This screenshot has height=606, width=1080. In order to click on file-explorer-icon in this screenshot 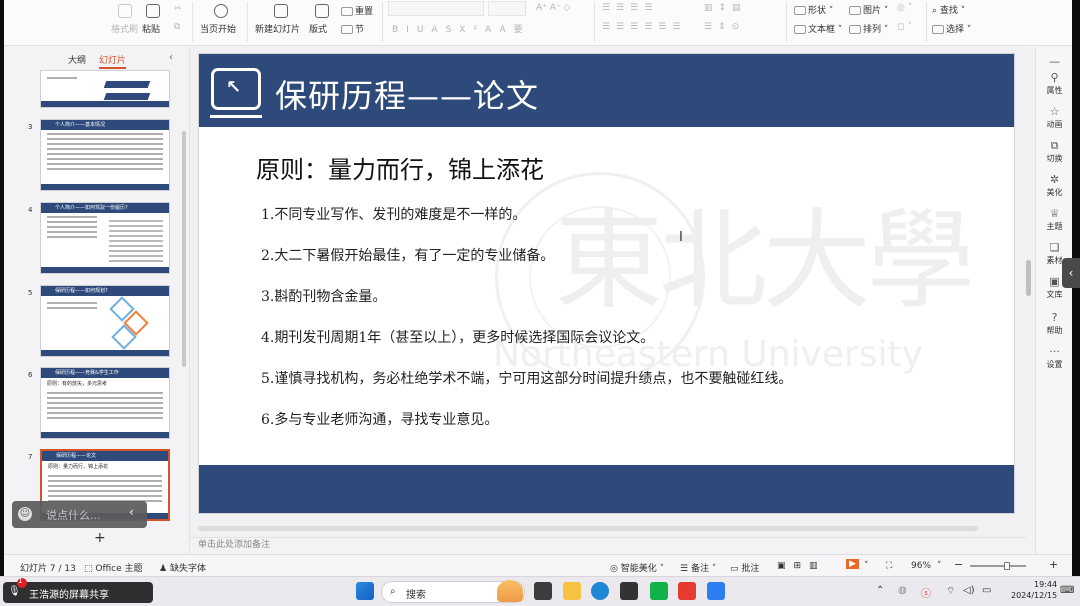, I will do `click(572, 591)`.